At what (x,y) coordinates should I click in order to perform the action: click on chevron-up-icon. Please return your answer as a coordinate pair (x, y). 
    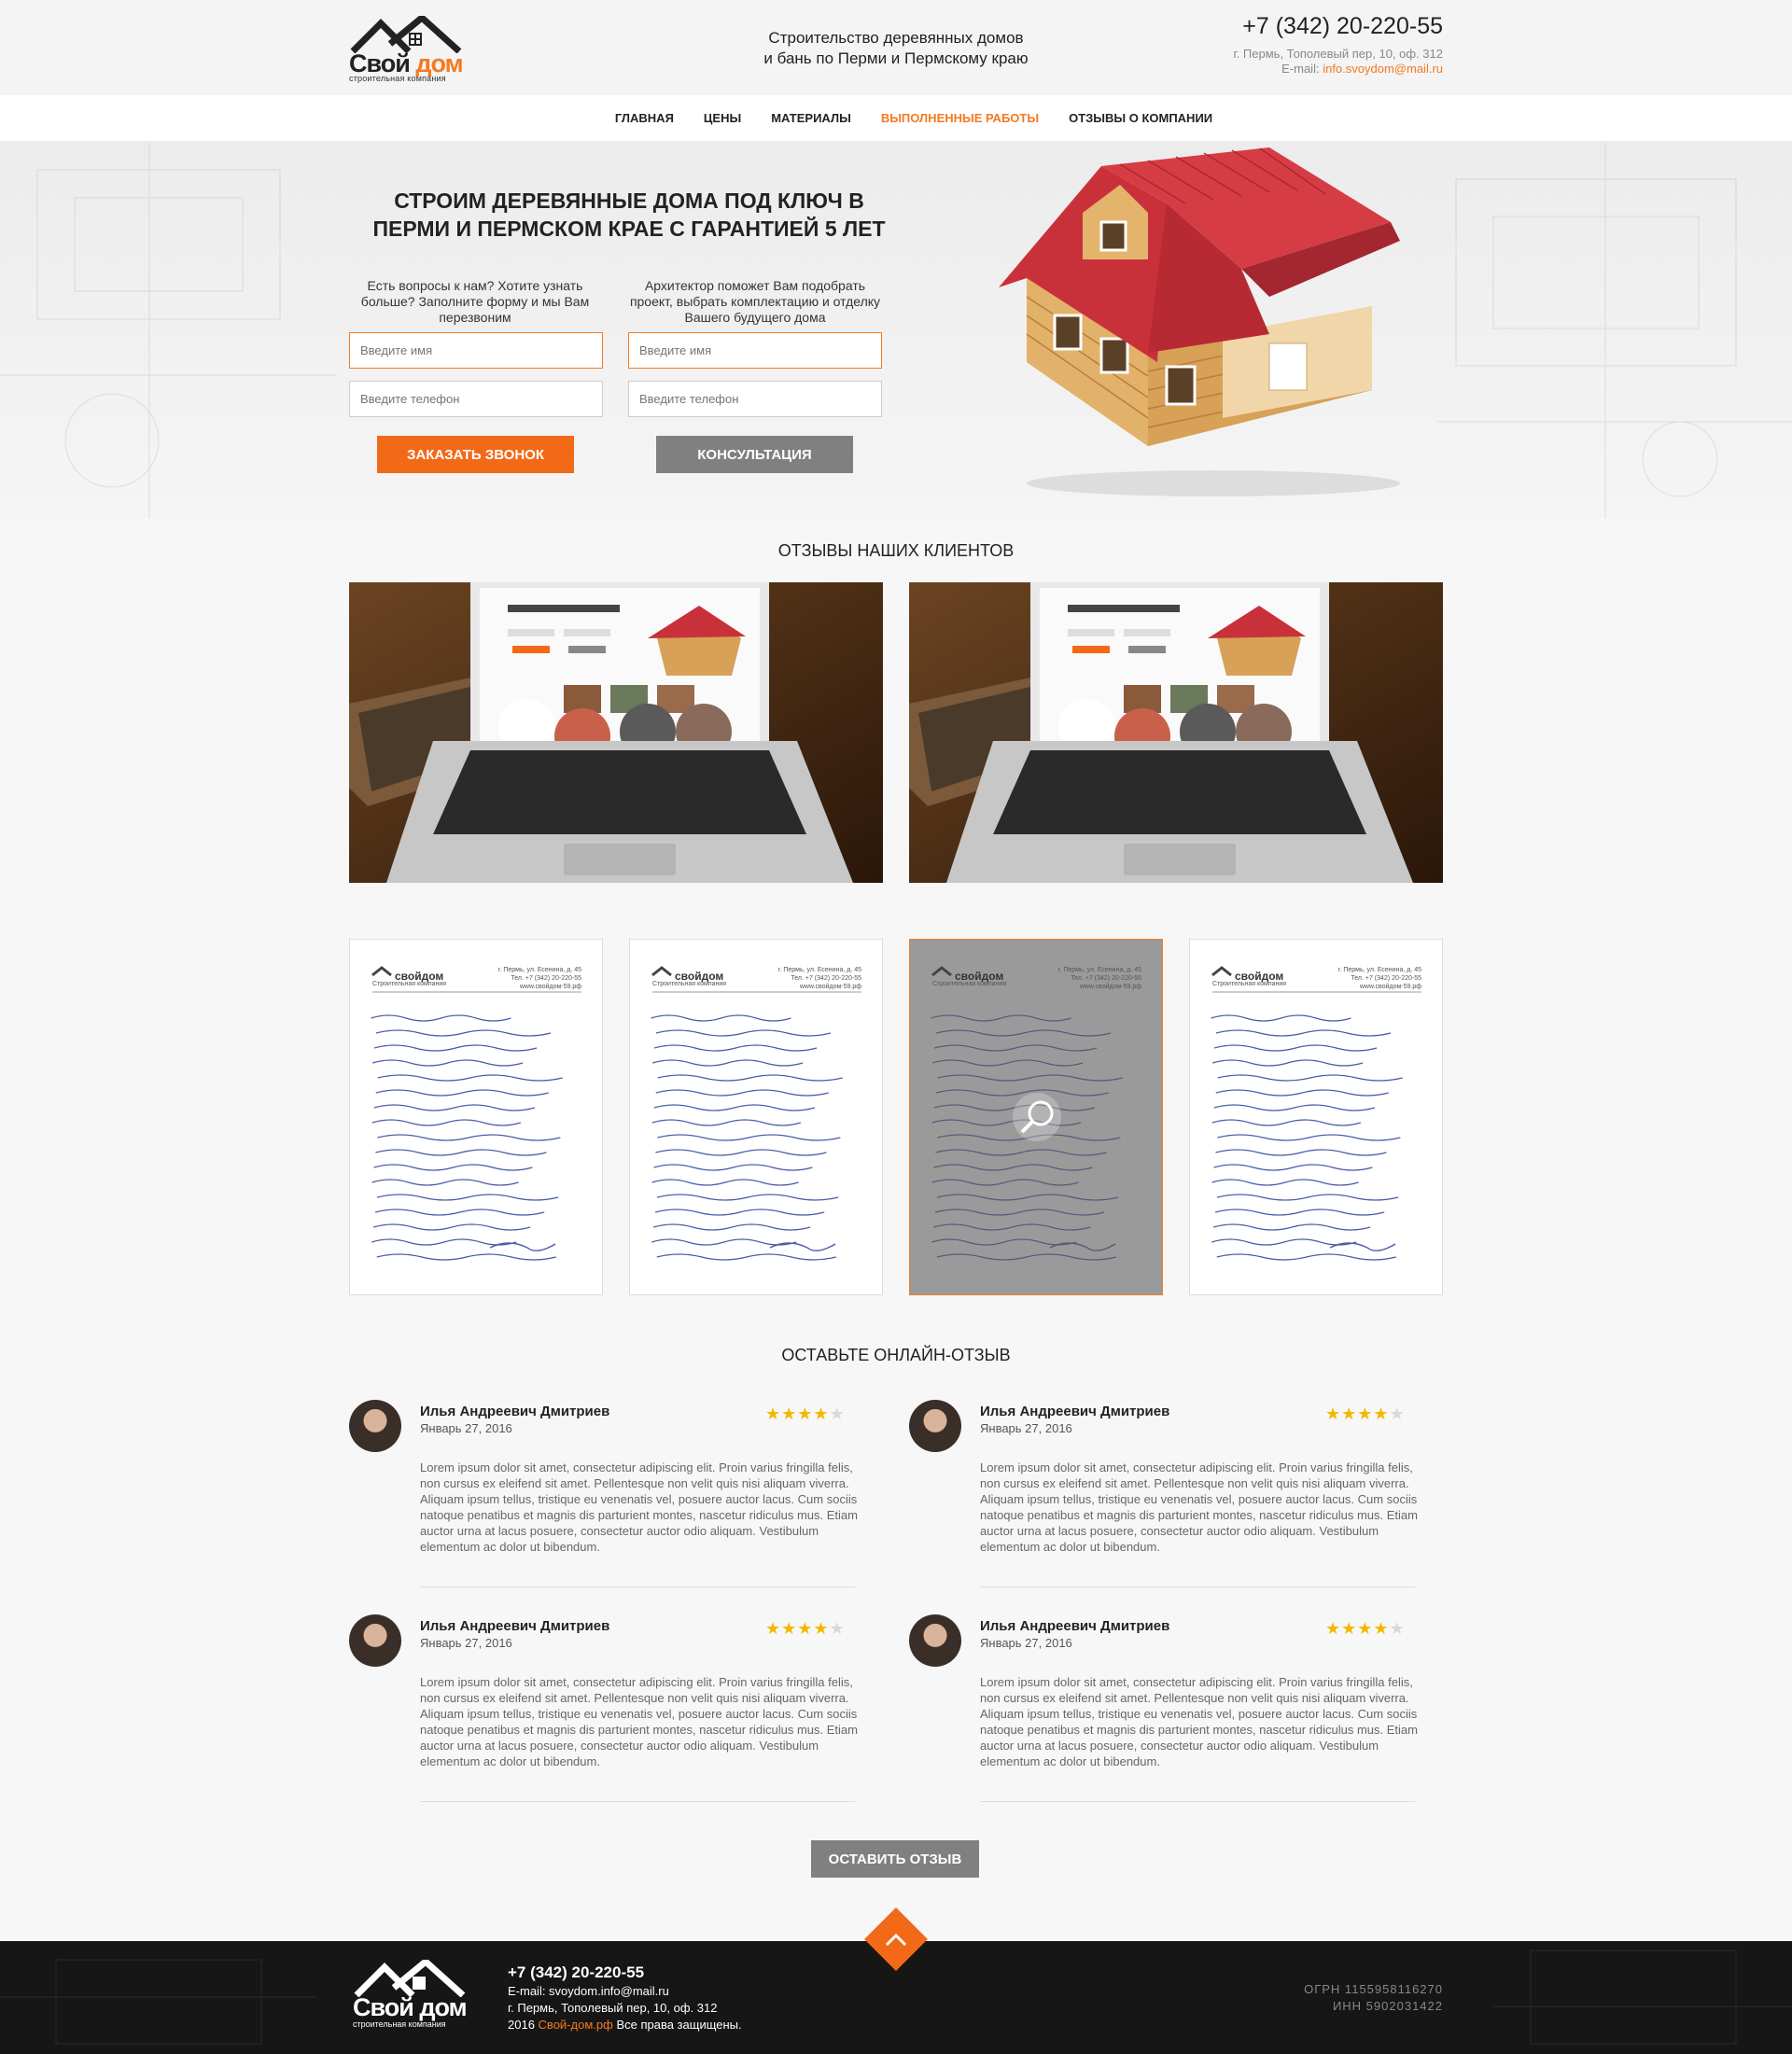
    Looking at the image, I should click on (896, 1940).